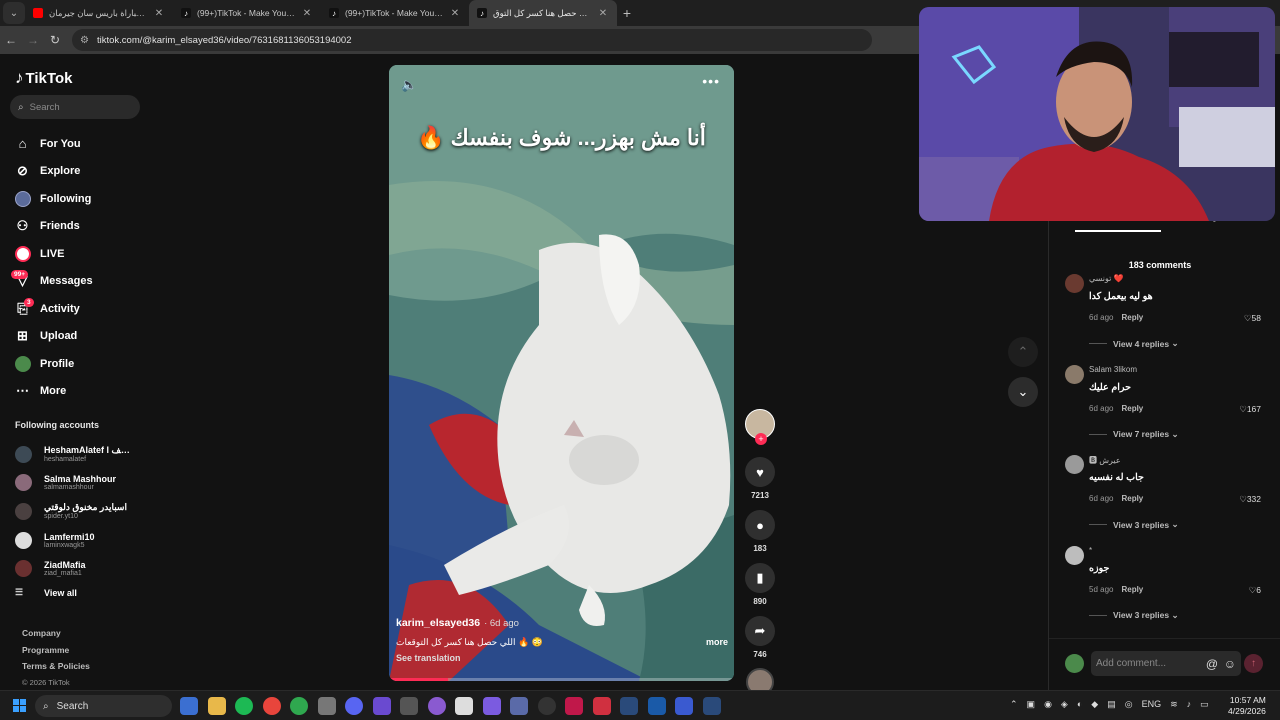  Describe the element at coordinates (1253, 663) in the screenshot. I see `send-button: ↑` at that location.